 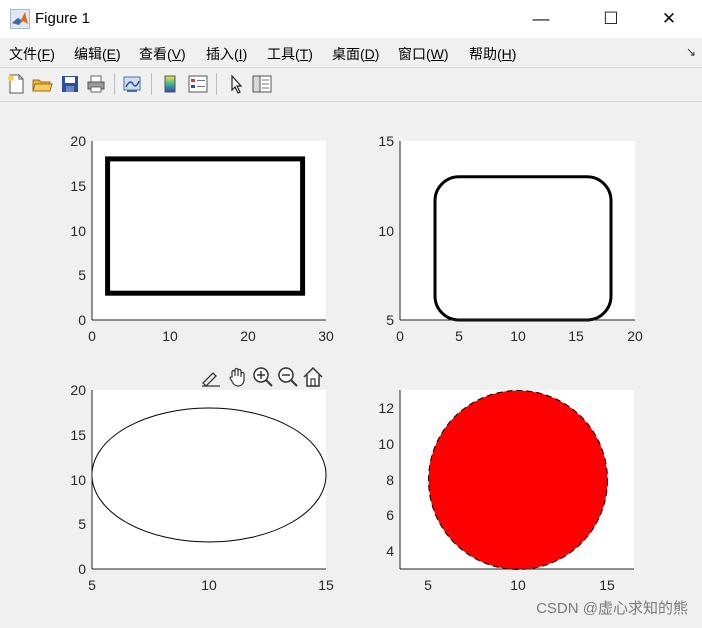 What do you see at coordinates (612, 608) in the screenshot?
I see `watermark-text: CSDN @虚心求知的熊` at bounding box center [612, 608].